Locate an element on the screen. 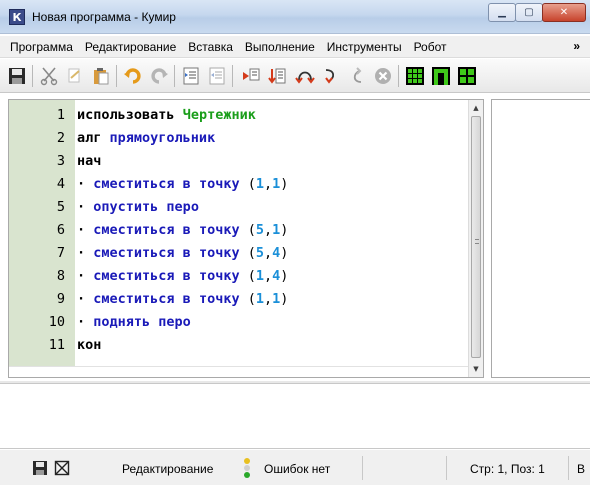  grid-tool-button is located at coordinates (415, 76).